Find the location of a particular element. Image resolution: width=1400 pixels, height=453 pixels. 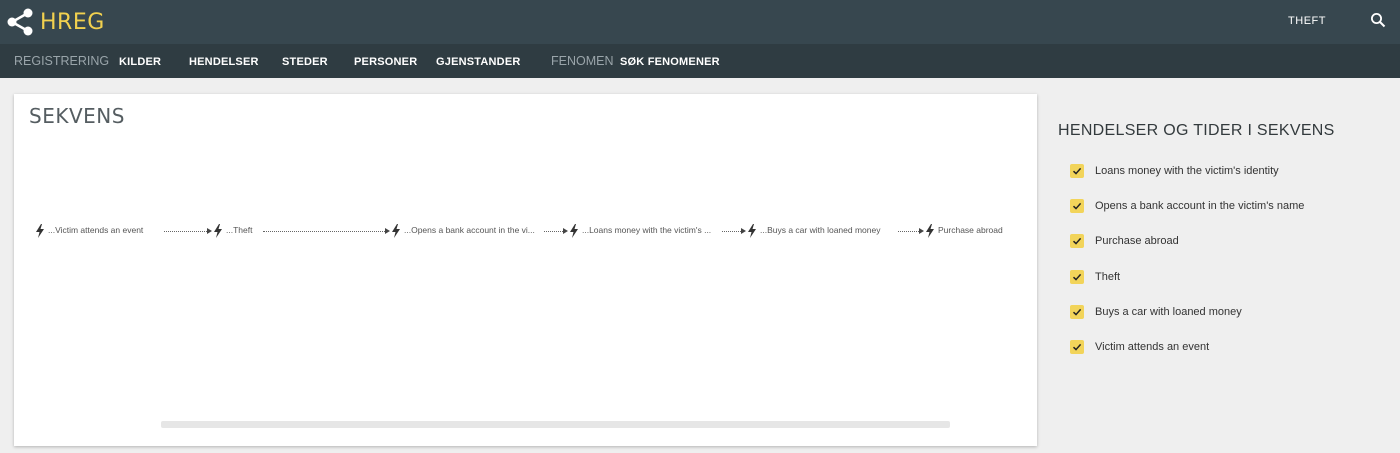

event-checkbox-row: Purchase abroad is located at coordinates (1124, 241).